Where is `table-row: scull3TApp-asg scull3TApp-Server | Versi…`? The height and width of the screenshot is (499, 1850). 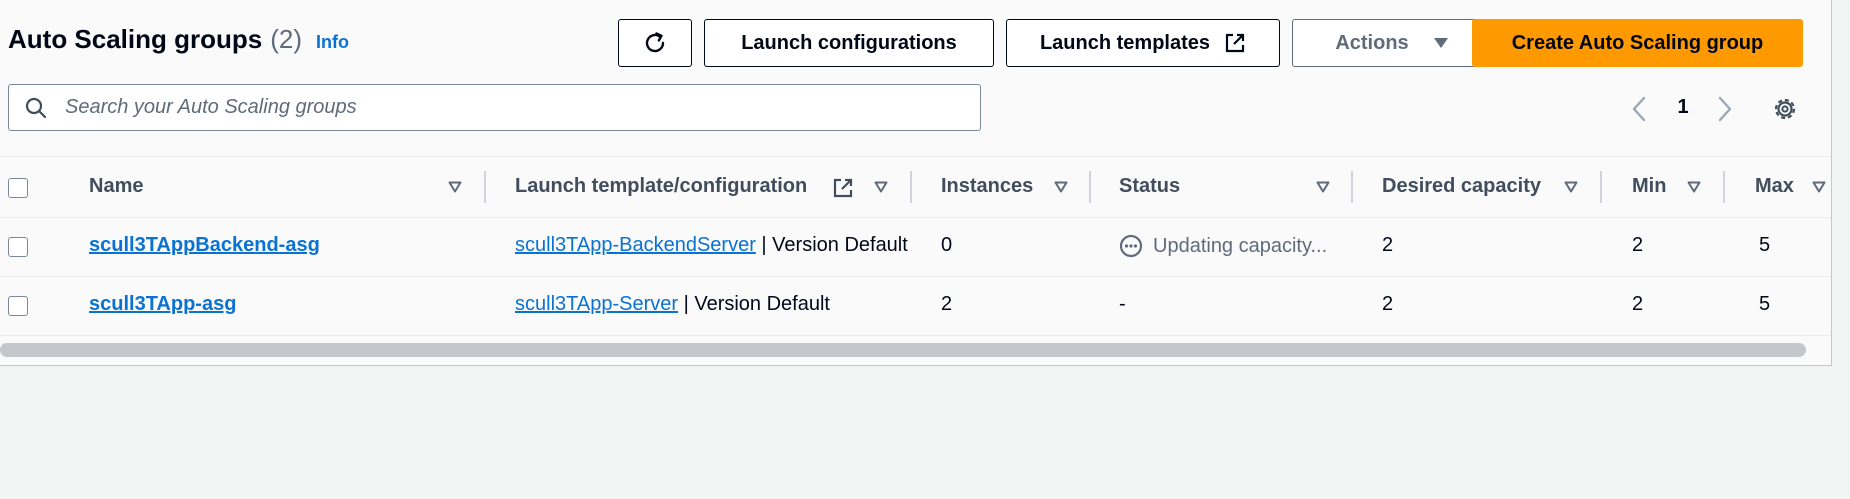 table-row: scull3TApp-asg scull3TApp-Server | Versi… is located at coordinates (915, 306).